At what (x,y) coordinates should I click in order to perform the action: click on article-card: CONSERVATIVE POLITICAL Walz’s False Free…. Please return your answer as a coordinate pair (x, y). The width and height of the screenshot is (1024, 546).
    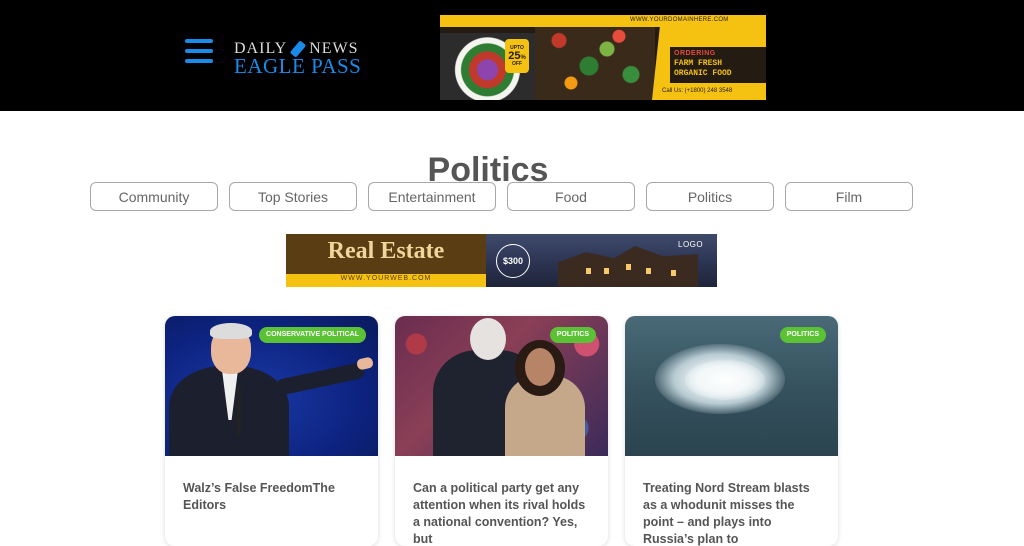
    Looking at the image, I should click on (271, 431).